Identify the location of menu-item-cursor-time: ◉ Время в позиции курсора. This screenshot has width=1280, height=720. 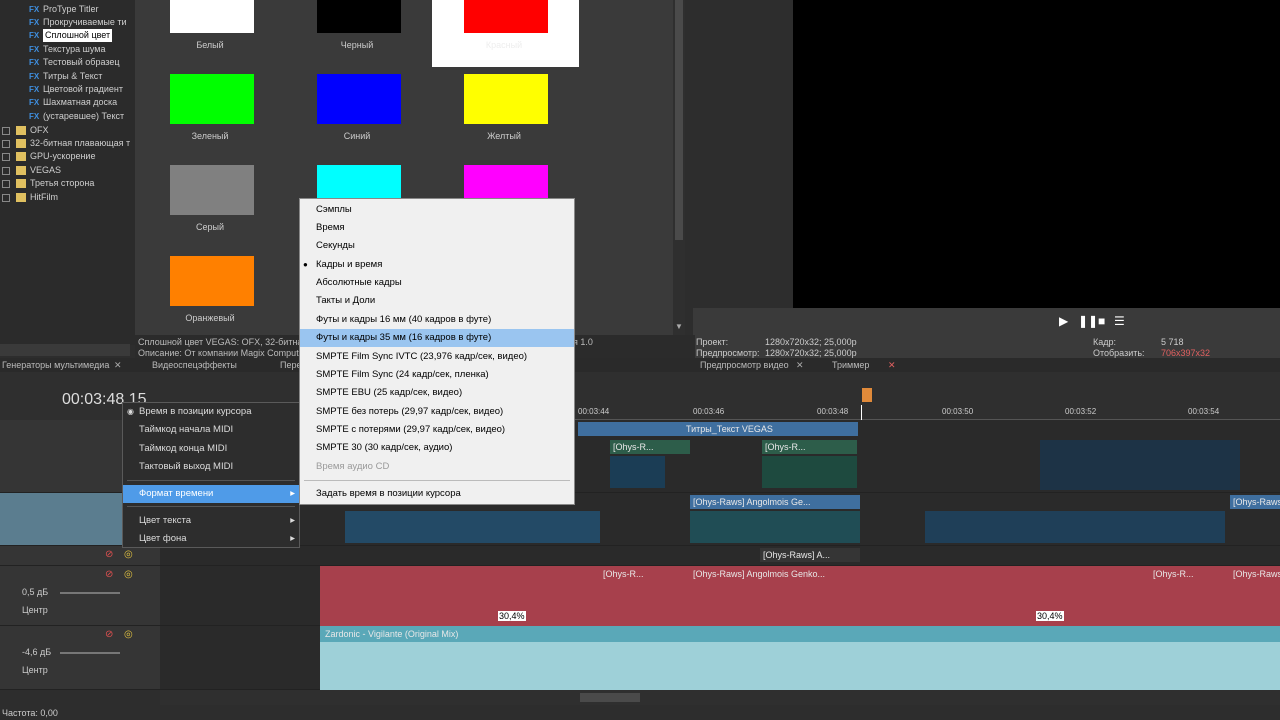
(211, 412).